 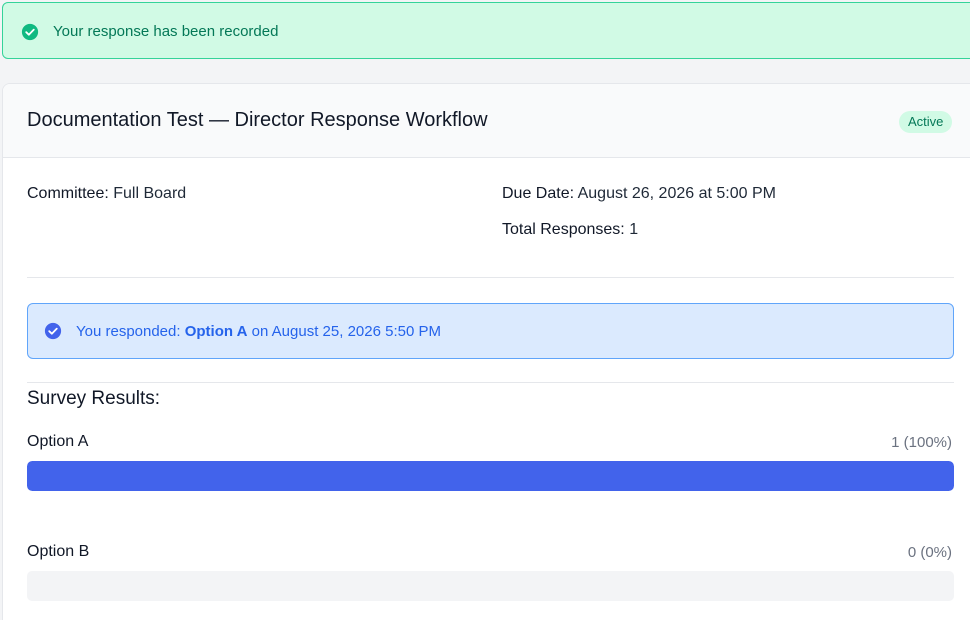 I want to click on toast-message: Your response has been recorded, so click(x=166, y=31).